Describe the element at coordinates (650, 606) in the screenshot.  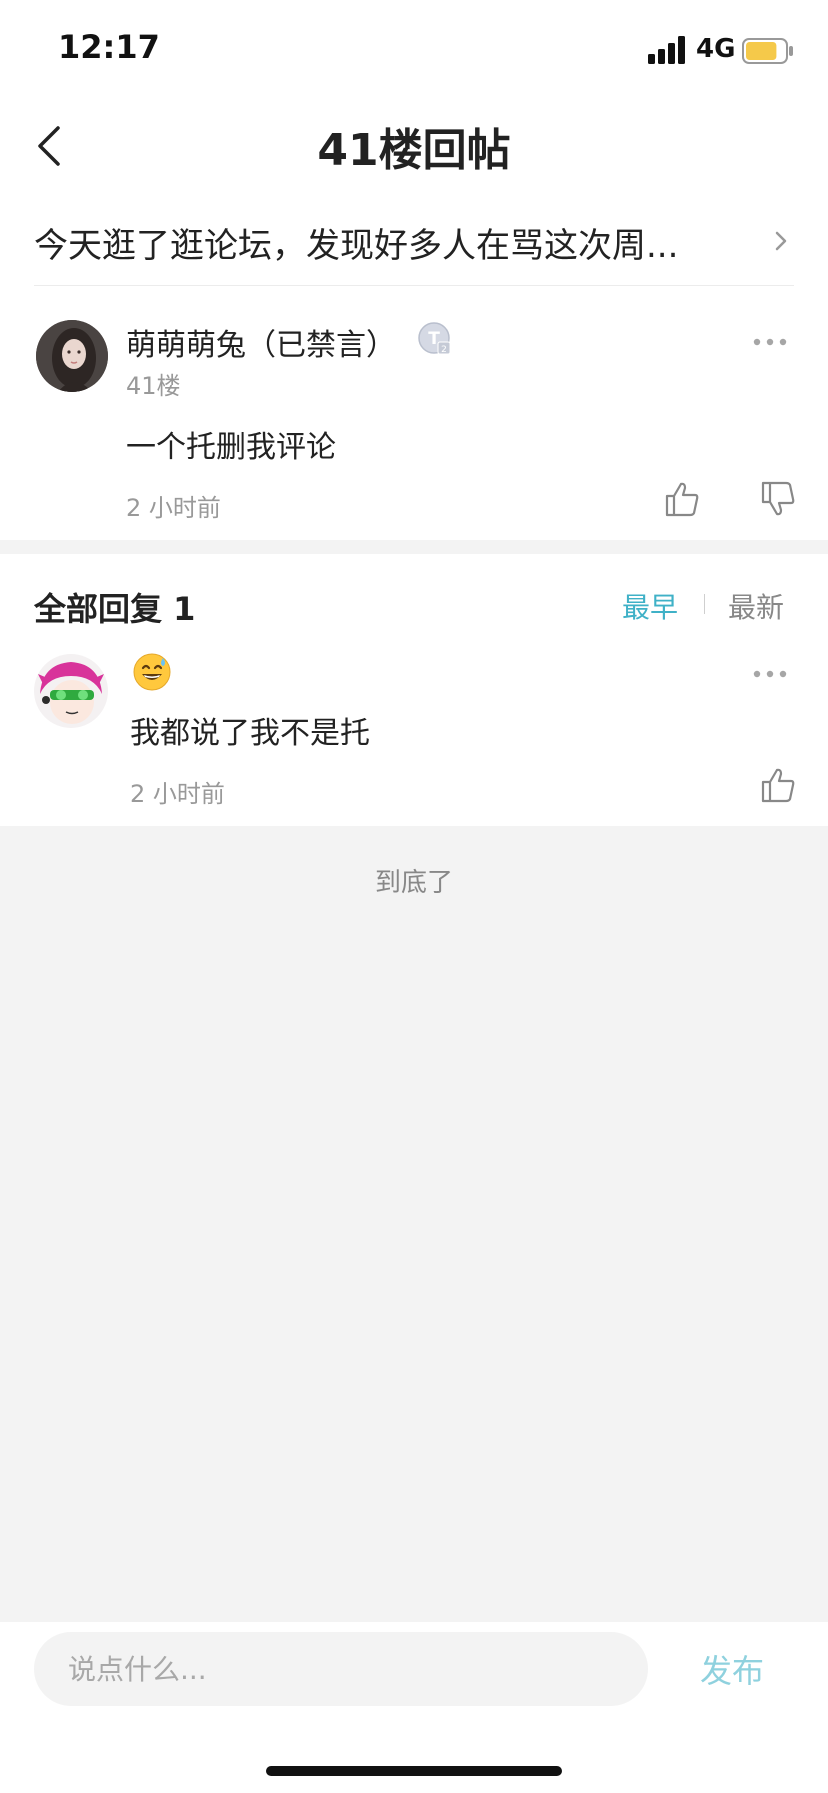
I see `sort-earliest-tab: 最早` at that location.